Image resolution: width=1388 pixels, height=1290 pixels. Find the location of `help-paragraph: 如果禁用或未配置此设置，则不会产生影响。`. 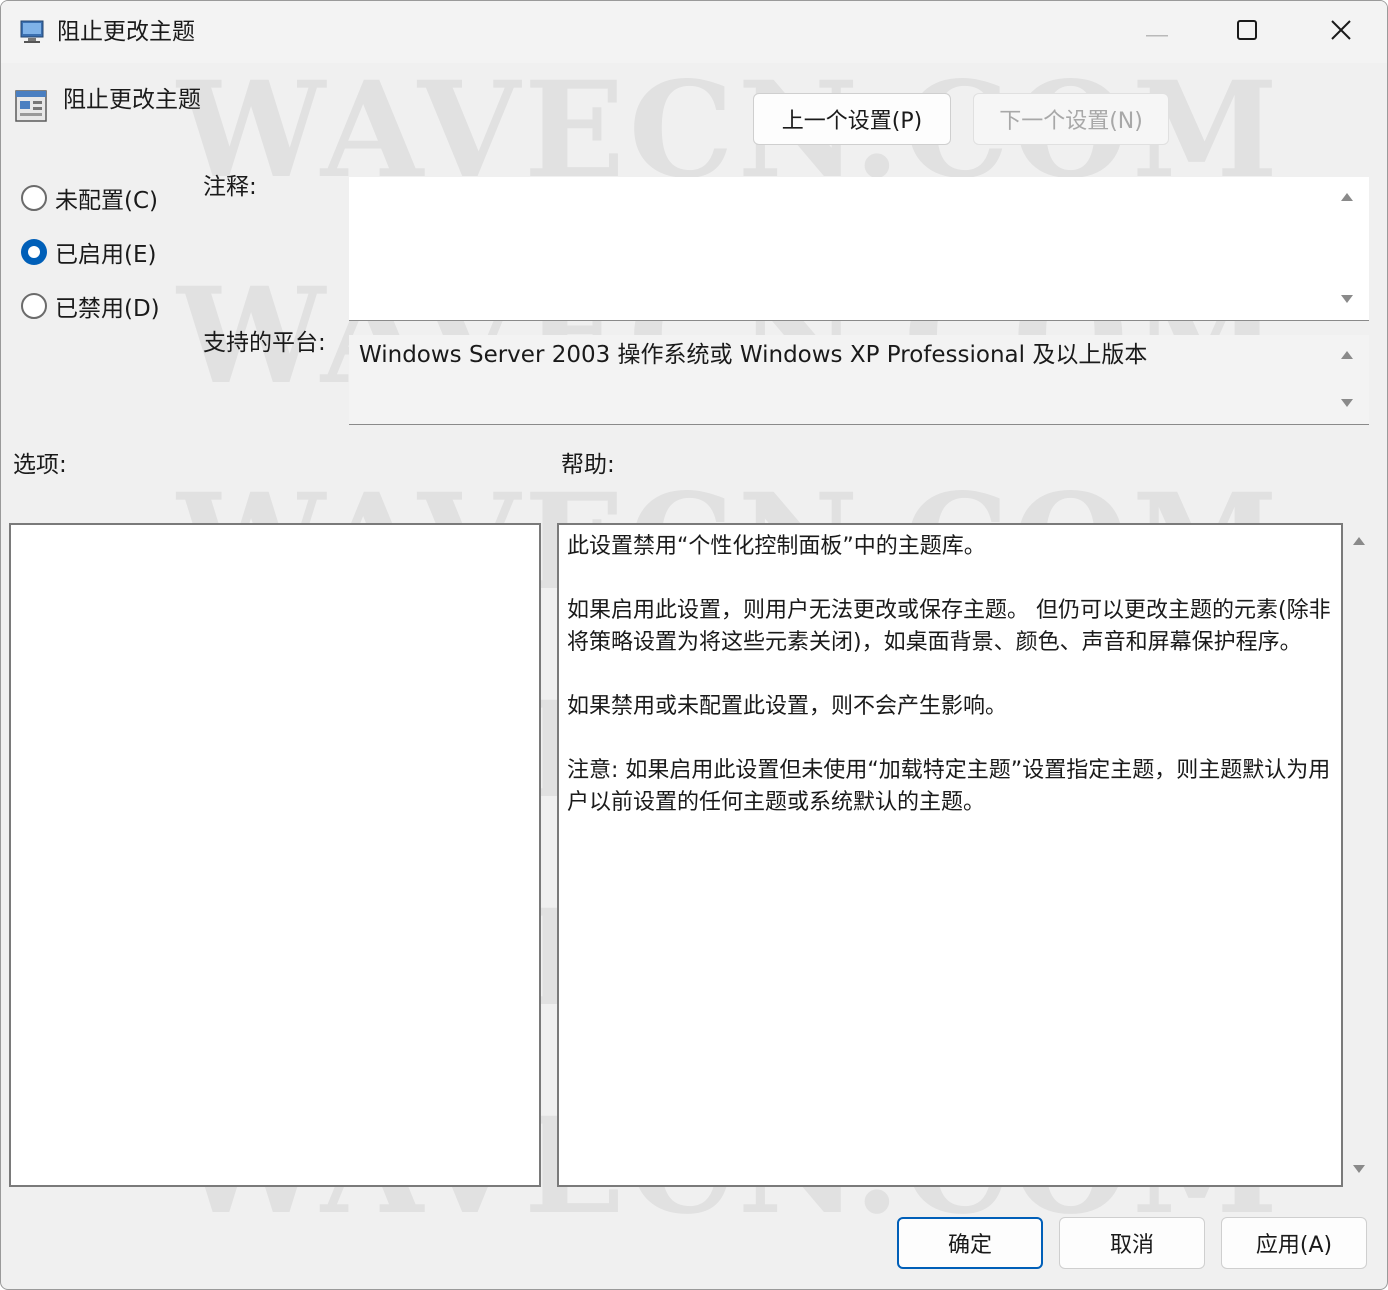

help-paragraph: 如果禁用或未配置此设置，则不会产生影响。 is located at coordinates (787, 706).